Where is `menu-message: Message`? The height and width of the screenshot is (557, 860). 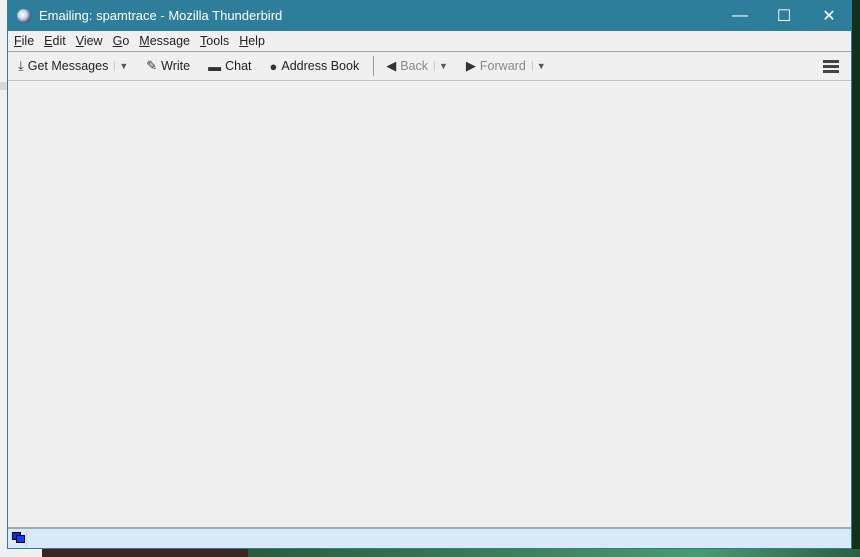
menu-message: Message is located at coordinates (164, 41).